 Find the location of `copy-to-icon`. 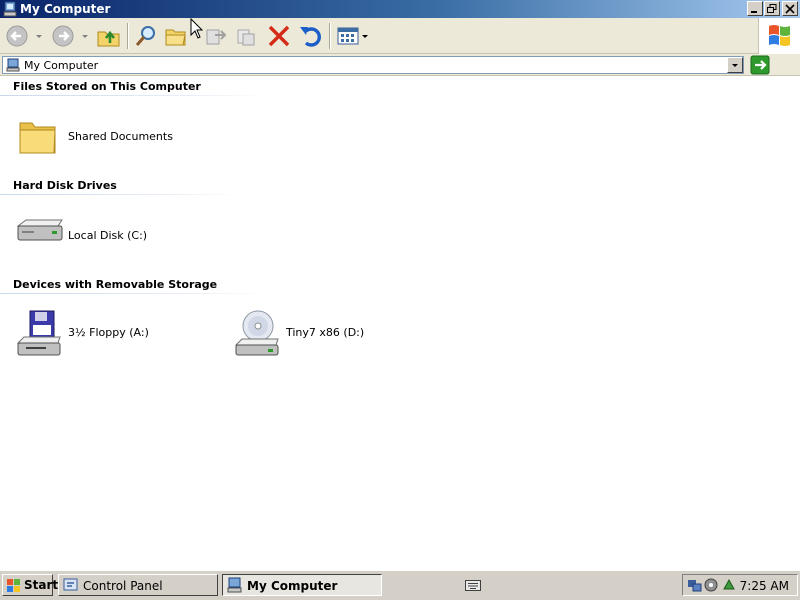

copy-to-icon is located at coordinates (246, 37).